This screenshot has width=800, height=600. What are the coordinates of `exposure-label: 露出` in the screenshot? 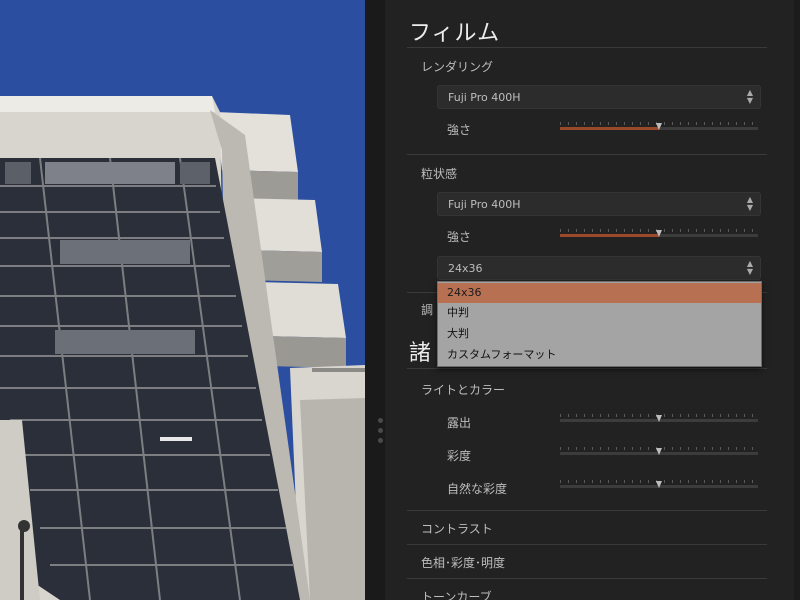 It's located at (459, 423).